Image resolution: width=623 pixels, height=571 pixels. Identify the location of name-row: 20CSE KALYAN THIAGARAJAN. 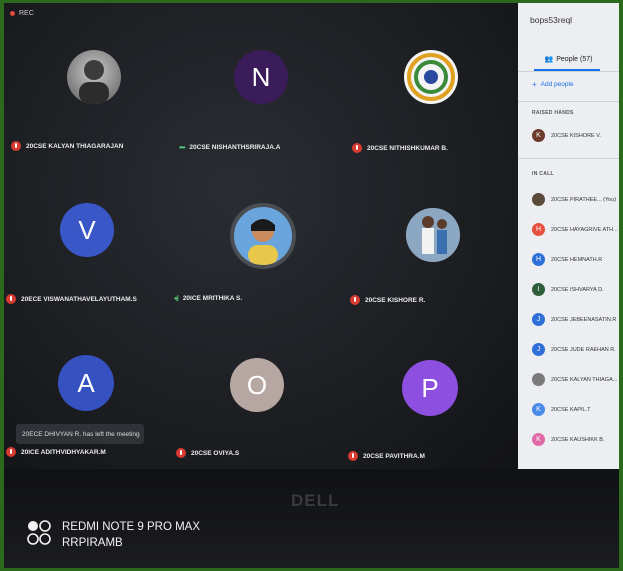
(67, 146).